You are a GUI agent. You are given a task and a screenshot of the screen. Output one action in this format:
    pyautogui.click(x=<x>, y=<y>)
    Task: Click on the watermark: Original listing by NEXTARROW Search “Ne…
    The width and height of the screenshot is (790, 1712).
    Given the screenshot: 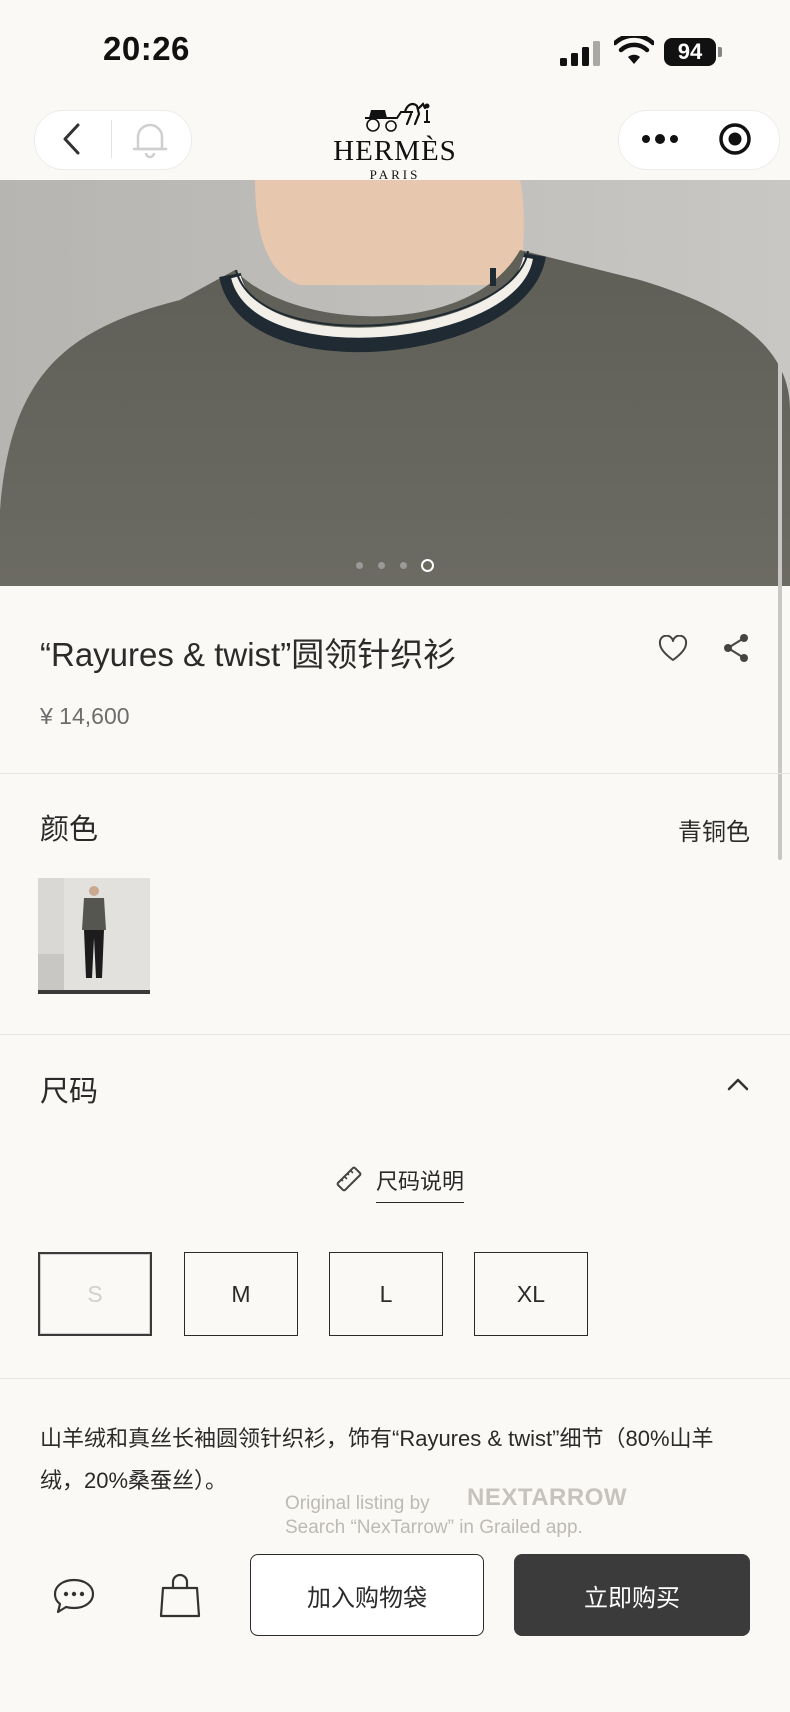 What is the action you would take?
    pyautogui.click(x=456, y=1513)
    